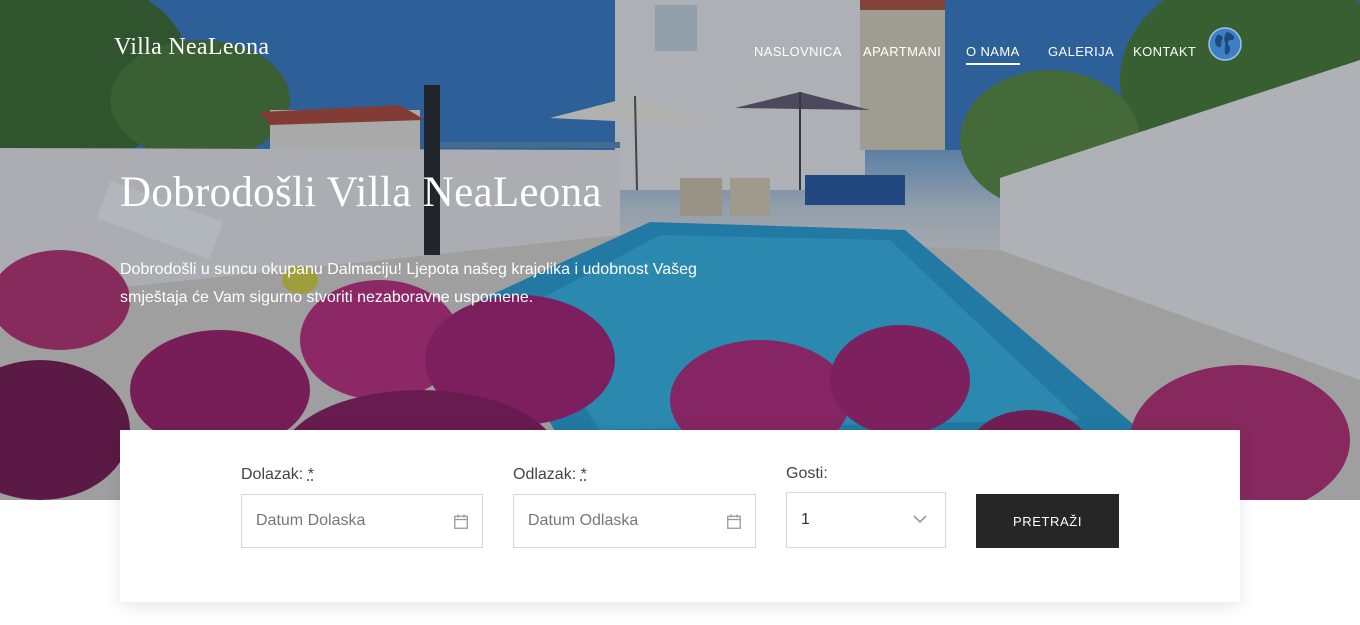 The image size is (1360, 625). Describe the element at coordinates (545, 474) in the screenshot. I see `departure-label-text: Odlazak:` at that location.